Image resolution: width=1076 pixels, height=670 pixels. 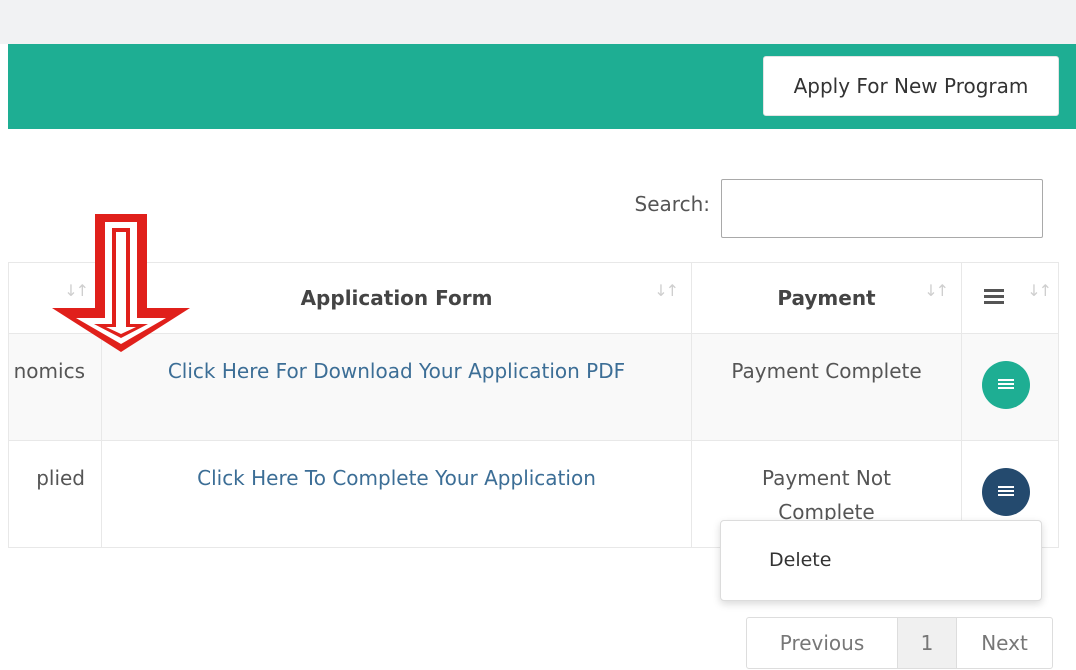 I want to click on next-page-button: Next, so click(x=1004, y=643).